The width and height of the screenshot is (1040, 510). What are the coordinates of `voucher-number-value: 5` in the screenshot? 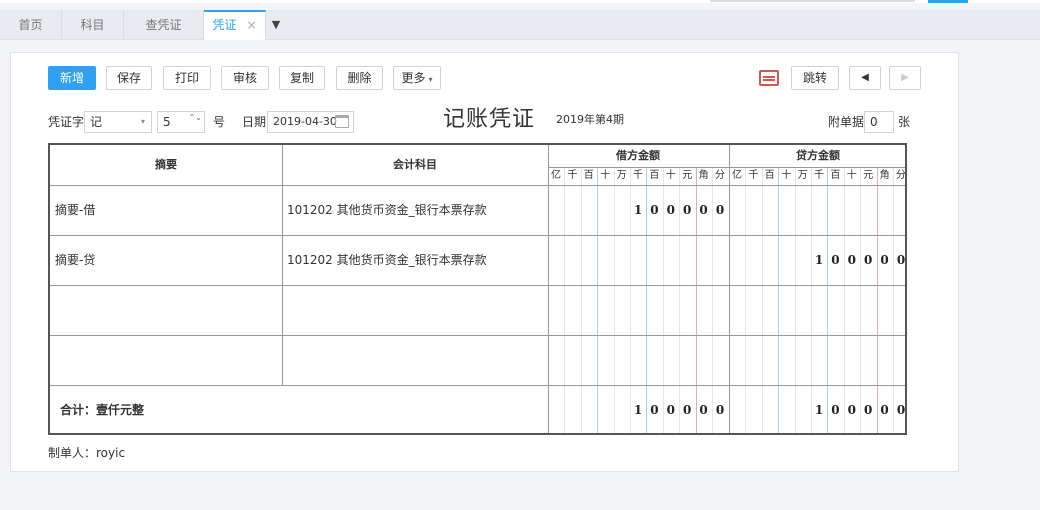 It's located at (167, 122).